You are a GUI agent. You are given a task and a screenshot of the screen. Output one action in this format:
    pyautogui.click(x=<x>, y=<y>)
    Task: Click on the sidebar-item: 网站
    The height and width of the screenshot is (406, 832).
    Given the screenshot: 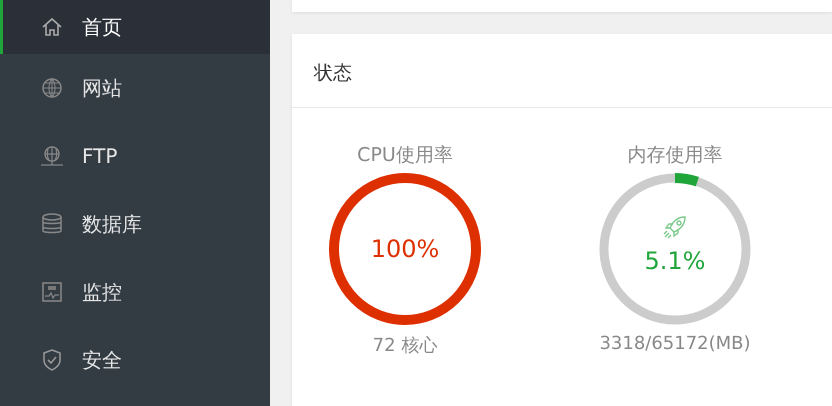 What is the action you would take?
    pyautogui.click(x=135, y=88)
    